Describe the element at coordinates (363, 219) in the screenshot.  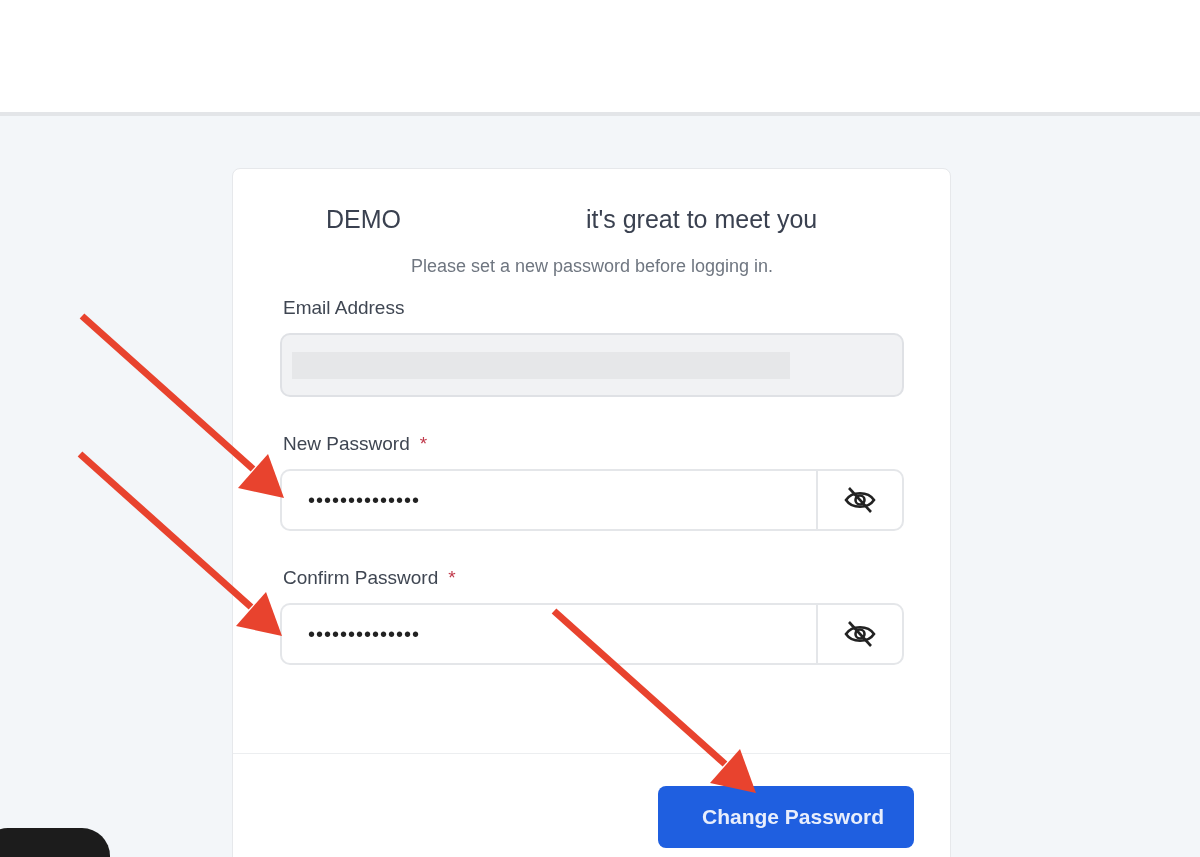
I see `greeting-title: DEMO` at that location.